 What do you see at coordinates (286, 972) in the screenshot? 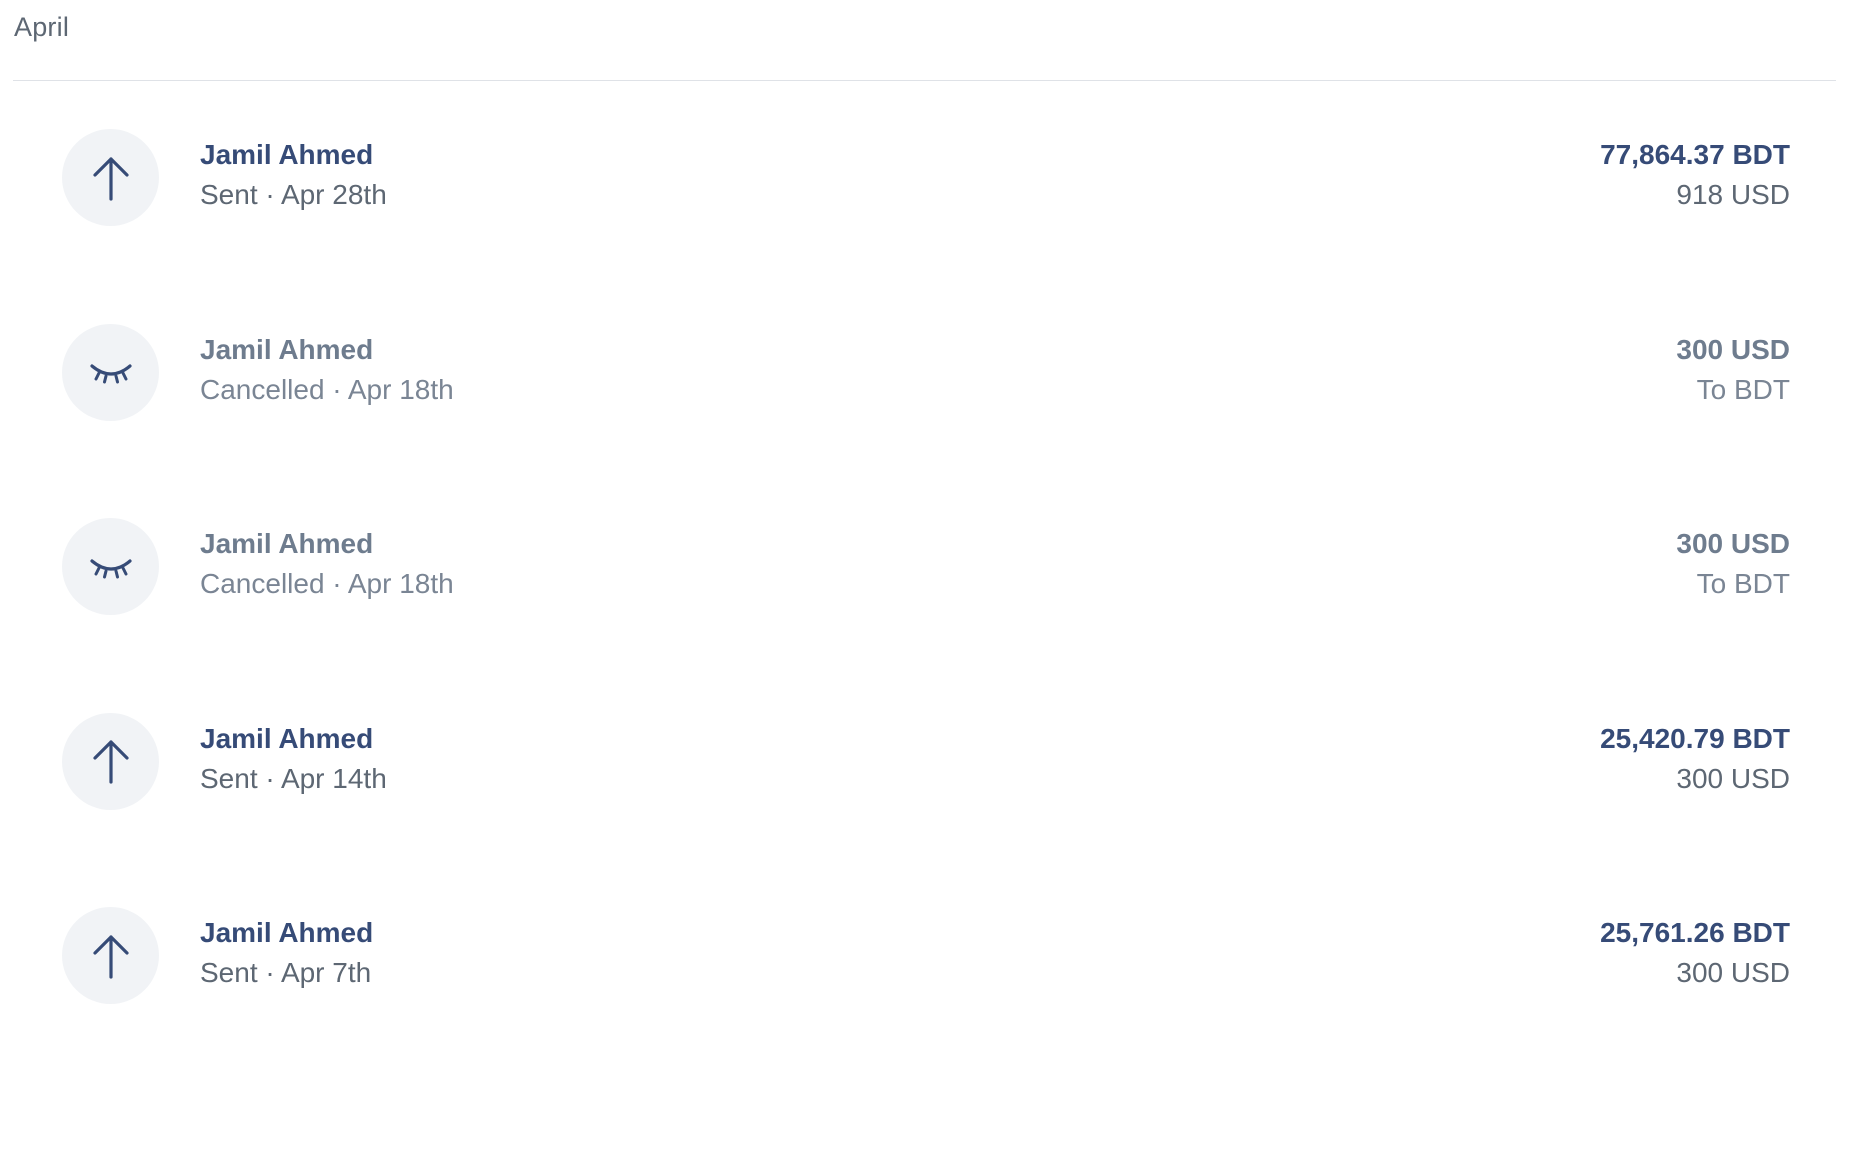
I see `transaction-status-date: Sent · Apr 7th` at bounding box center [286, 972].